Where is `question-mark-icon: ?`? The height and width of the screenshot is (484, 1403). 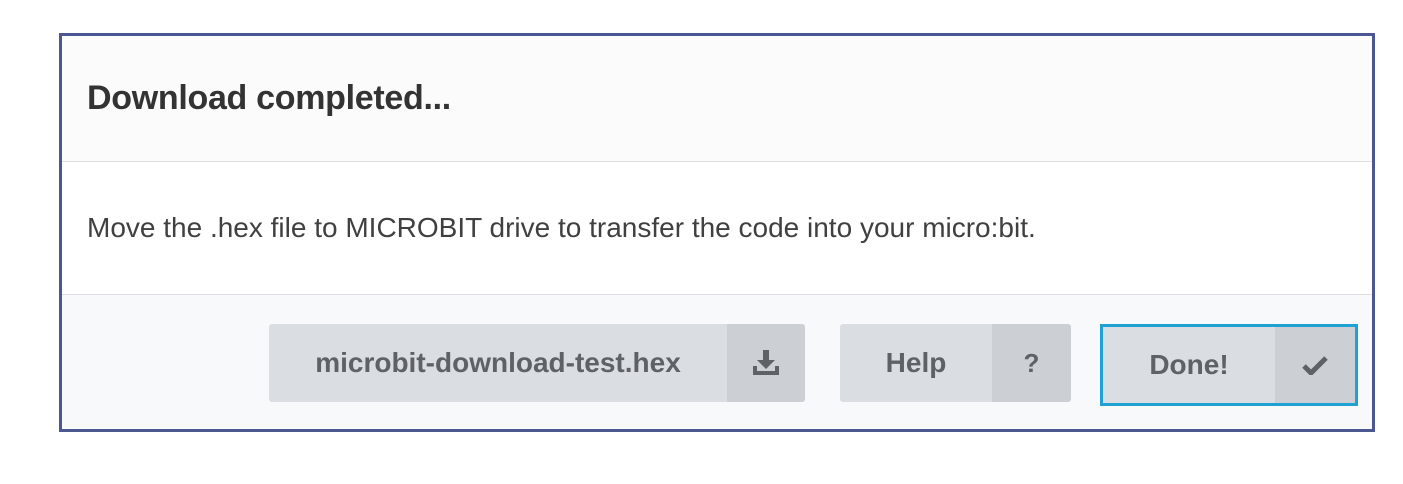
question-mark-icon: ? is located at coordinates (1031, 363).